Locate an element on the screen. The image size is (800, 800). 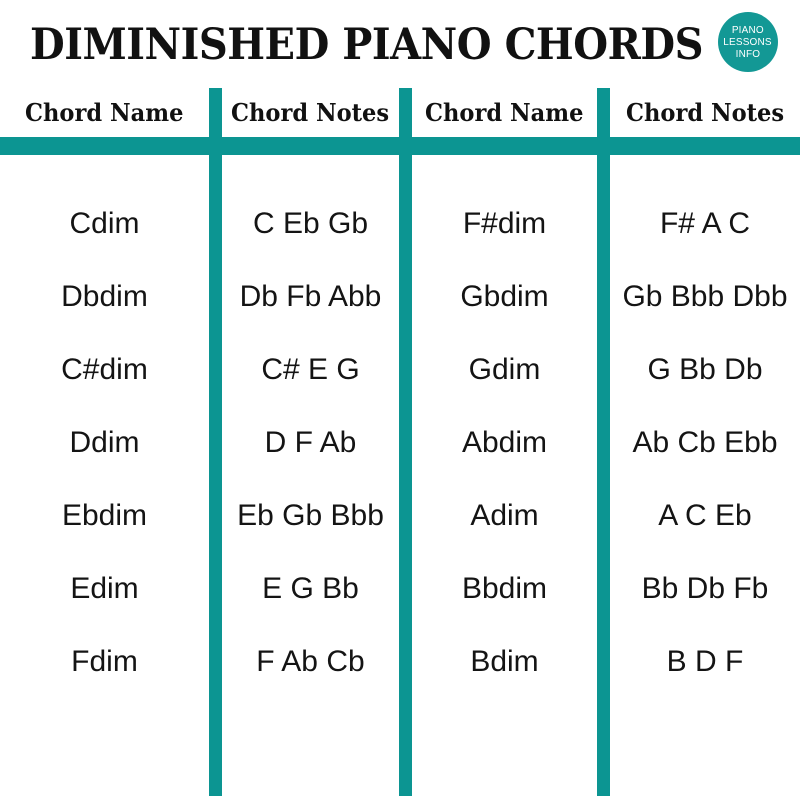
table-cell: Bb Db Fb is located at coordinates (705, 588).